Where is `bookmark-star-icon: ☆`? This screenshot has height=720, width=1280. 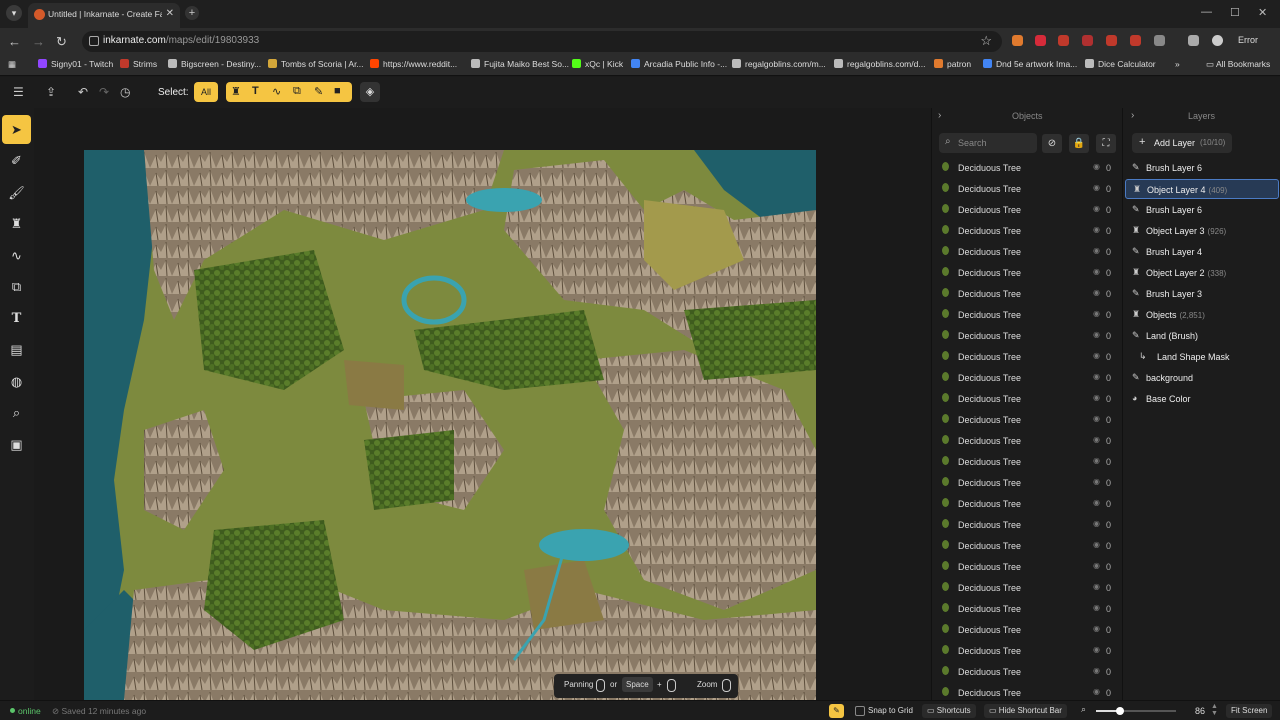
bookmark-star-icon: ☆ is located at coordinates (986, 41).